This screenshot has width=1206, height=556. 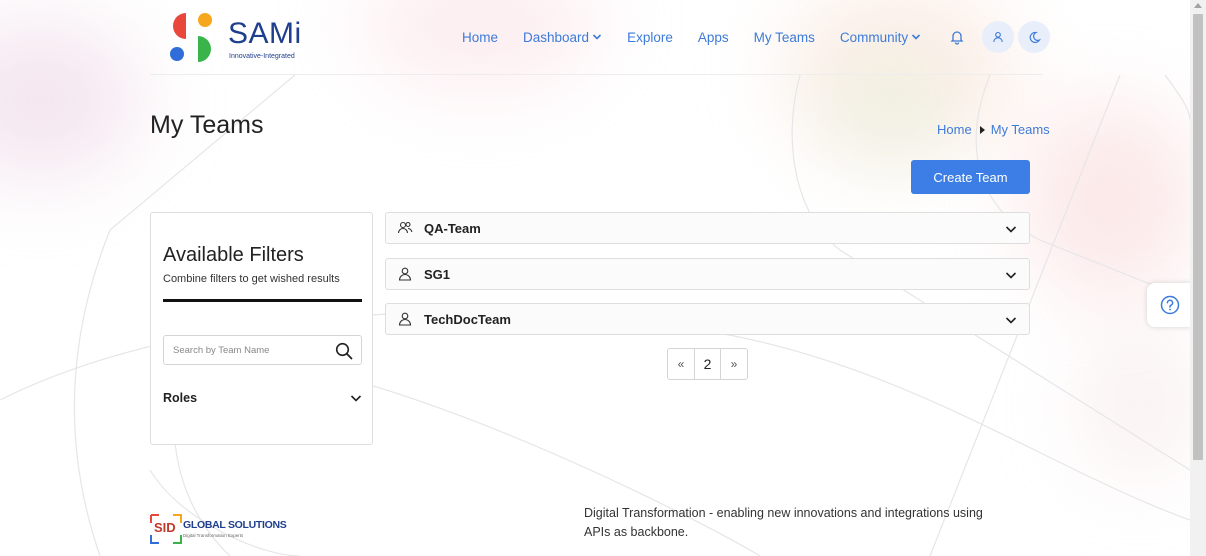 What do you see at coordinates (251, 279) in the screenshot?
I see `filters-subtitle: Combine filters to get wished results` at bounding box center [251, 279].